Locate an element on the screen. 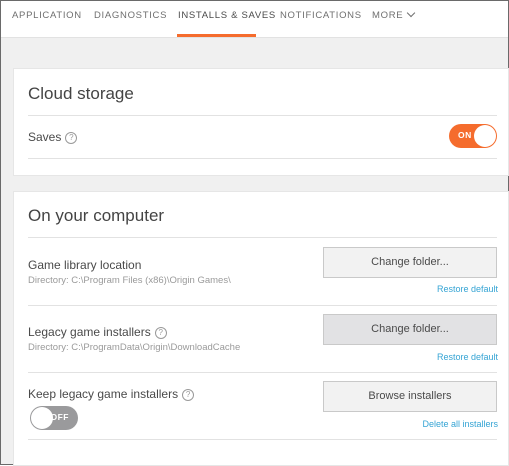 The width and height of the screenshot is (509, 466). keep-installers-setting: Keep legacy game installers? is located at coordinates (111, 394).